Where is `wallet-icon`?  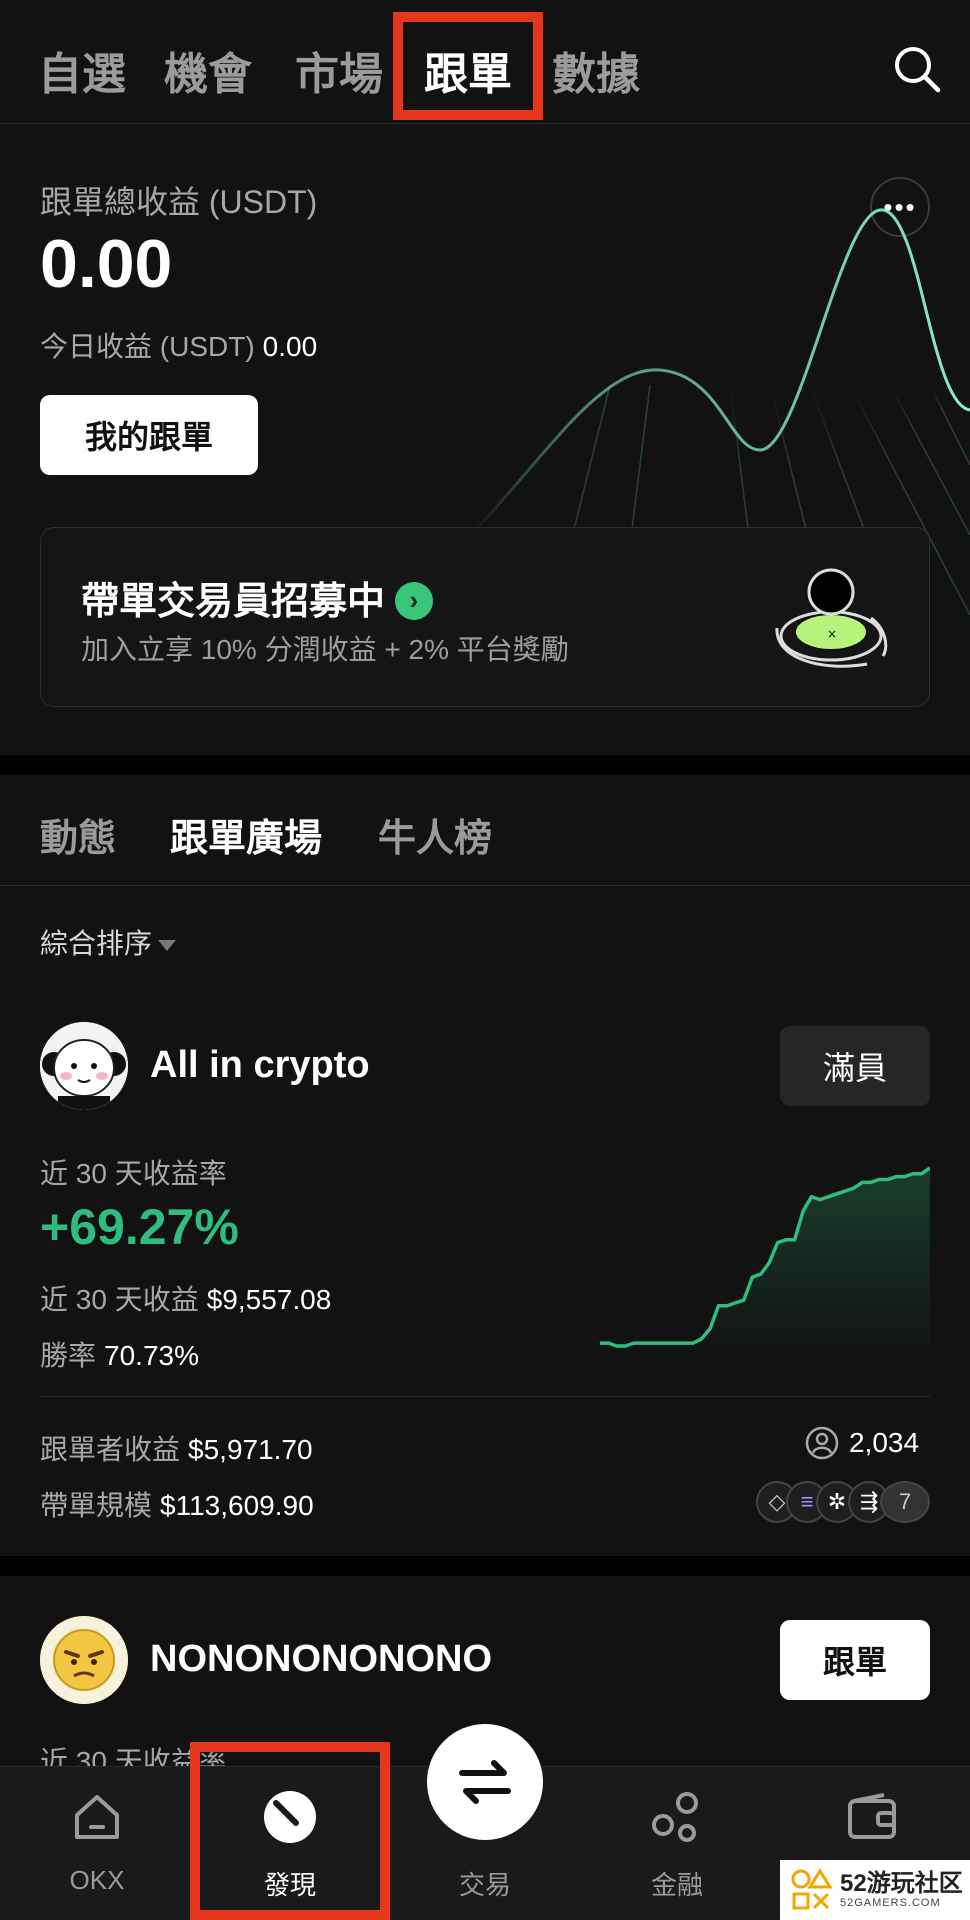 wallet-icon is located at coordinates (872, 1816).